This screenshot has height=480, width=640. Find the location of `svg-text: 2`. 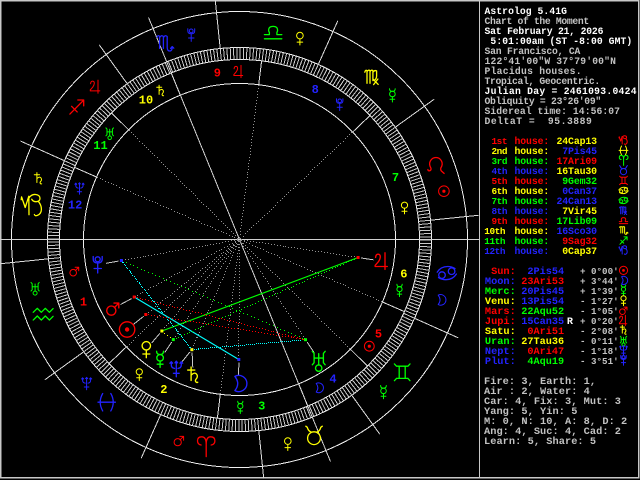

svg-text: 2 is located at coordinates (163, 390).